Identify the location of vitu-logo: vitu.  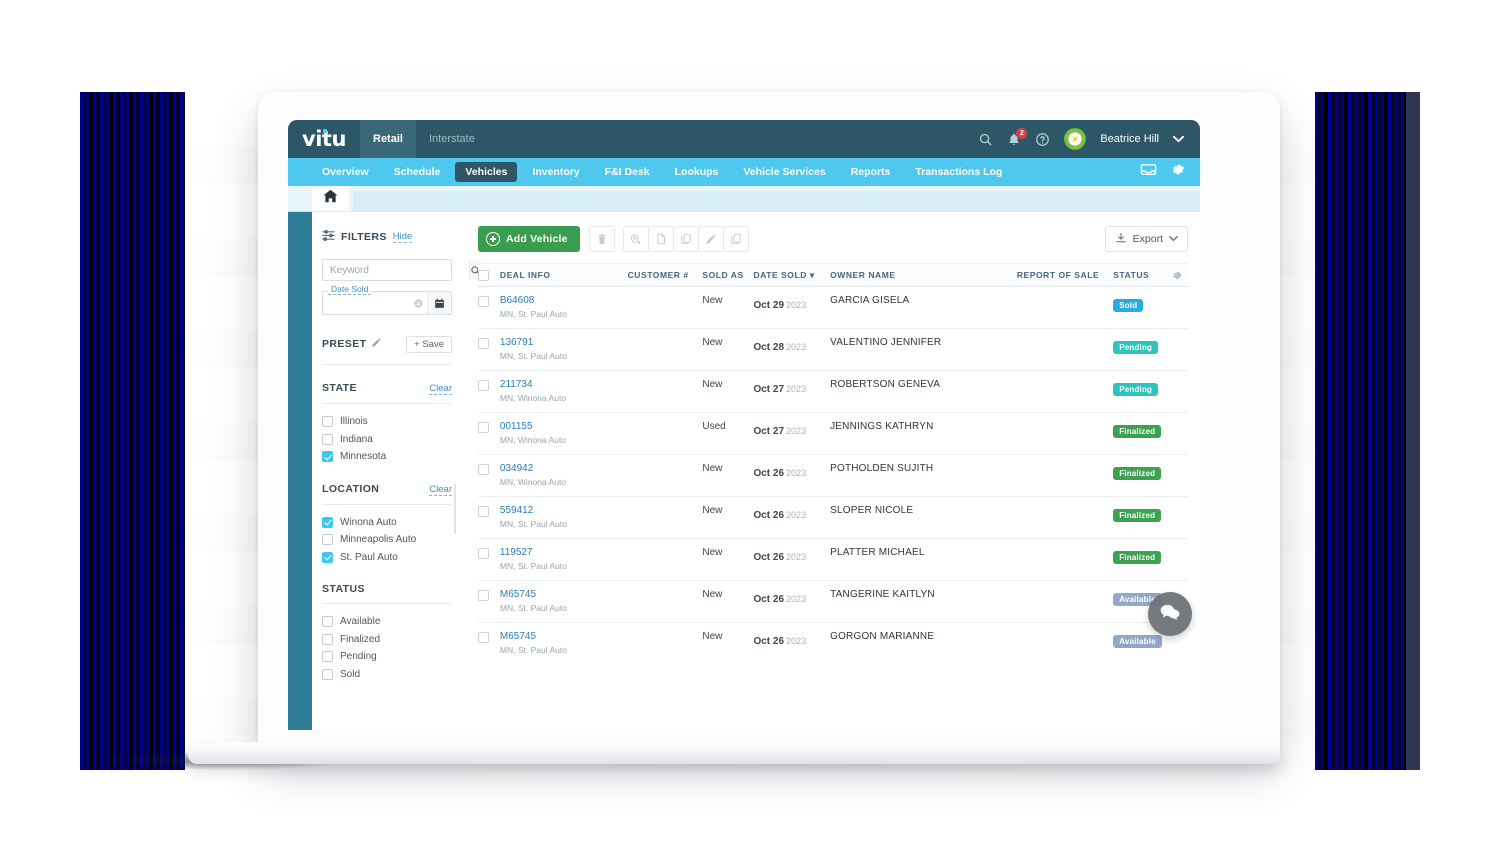
(324, 139).